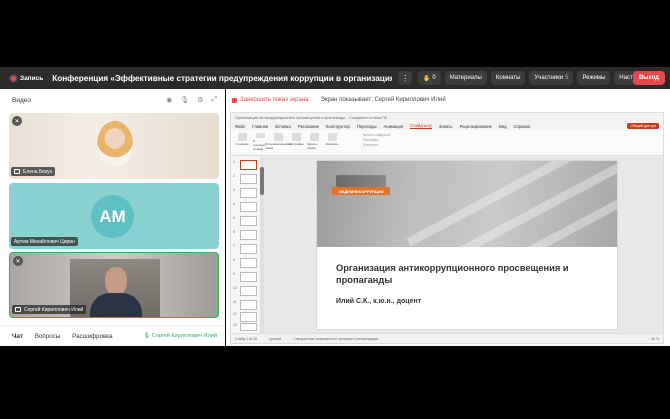 The width and height of the screenshot is (670, 419). Describe the element at coordinates (242, 137) in the screenshot. I see `play-icon` at that location.